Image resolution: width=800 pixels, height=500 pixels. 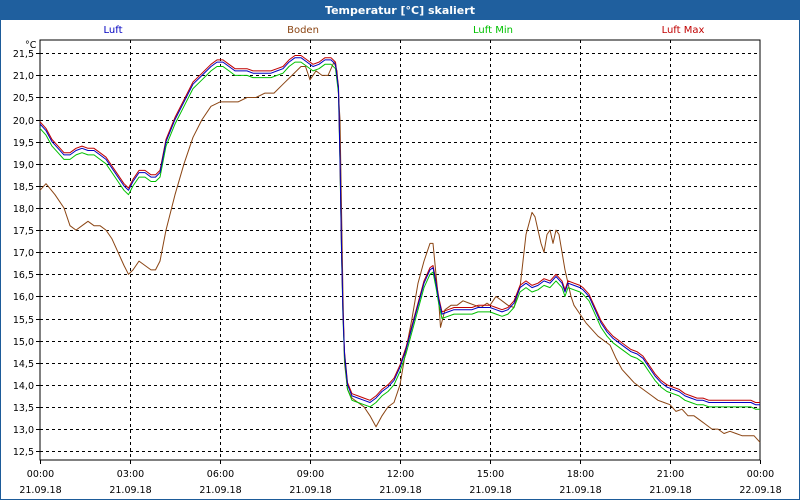 What do you see at coordinates (23, 98) in the screenshot?
I see `y-tick-label: 20,5` at bounding box center [23, 98].